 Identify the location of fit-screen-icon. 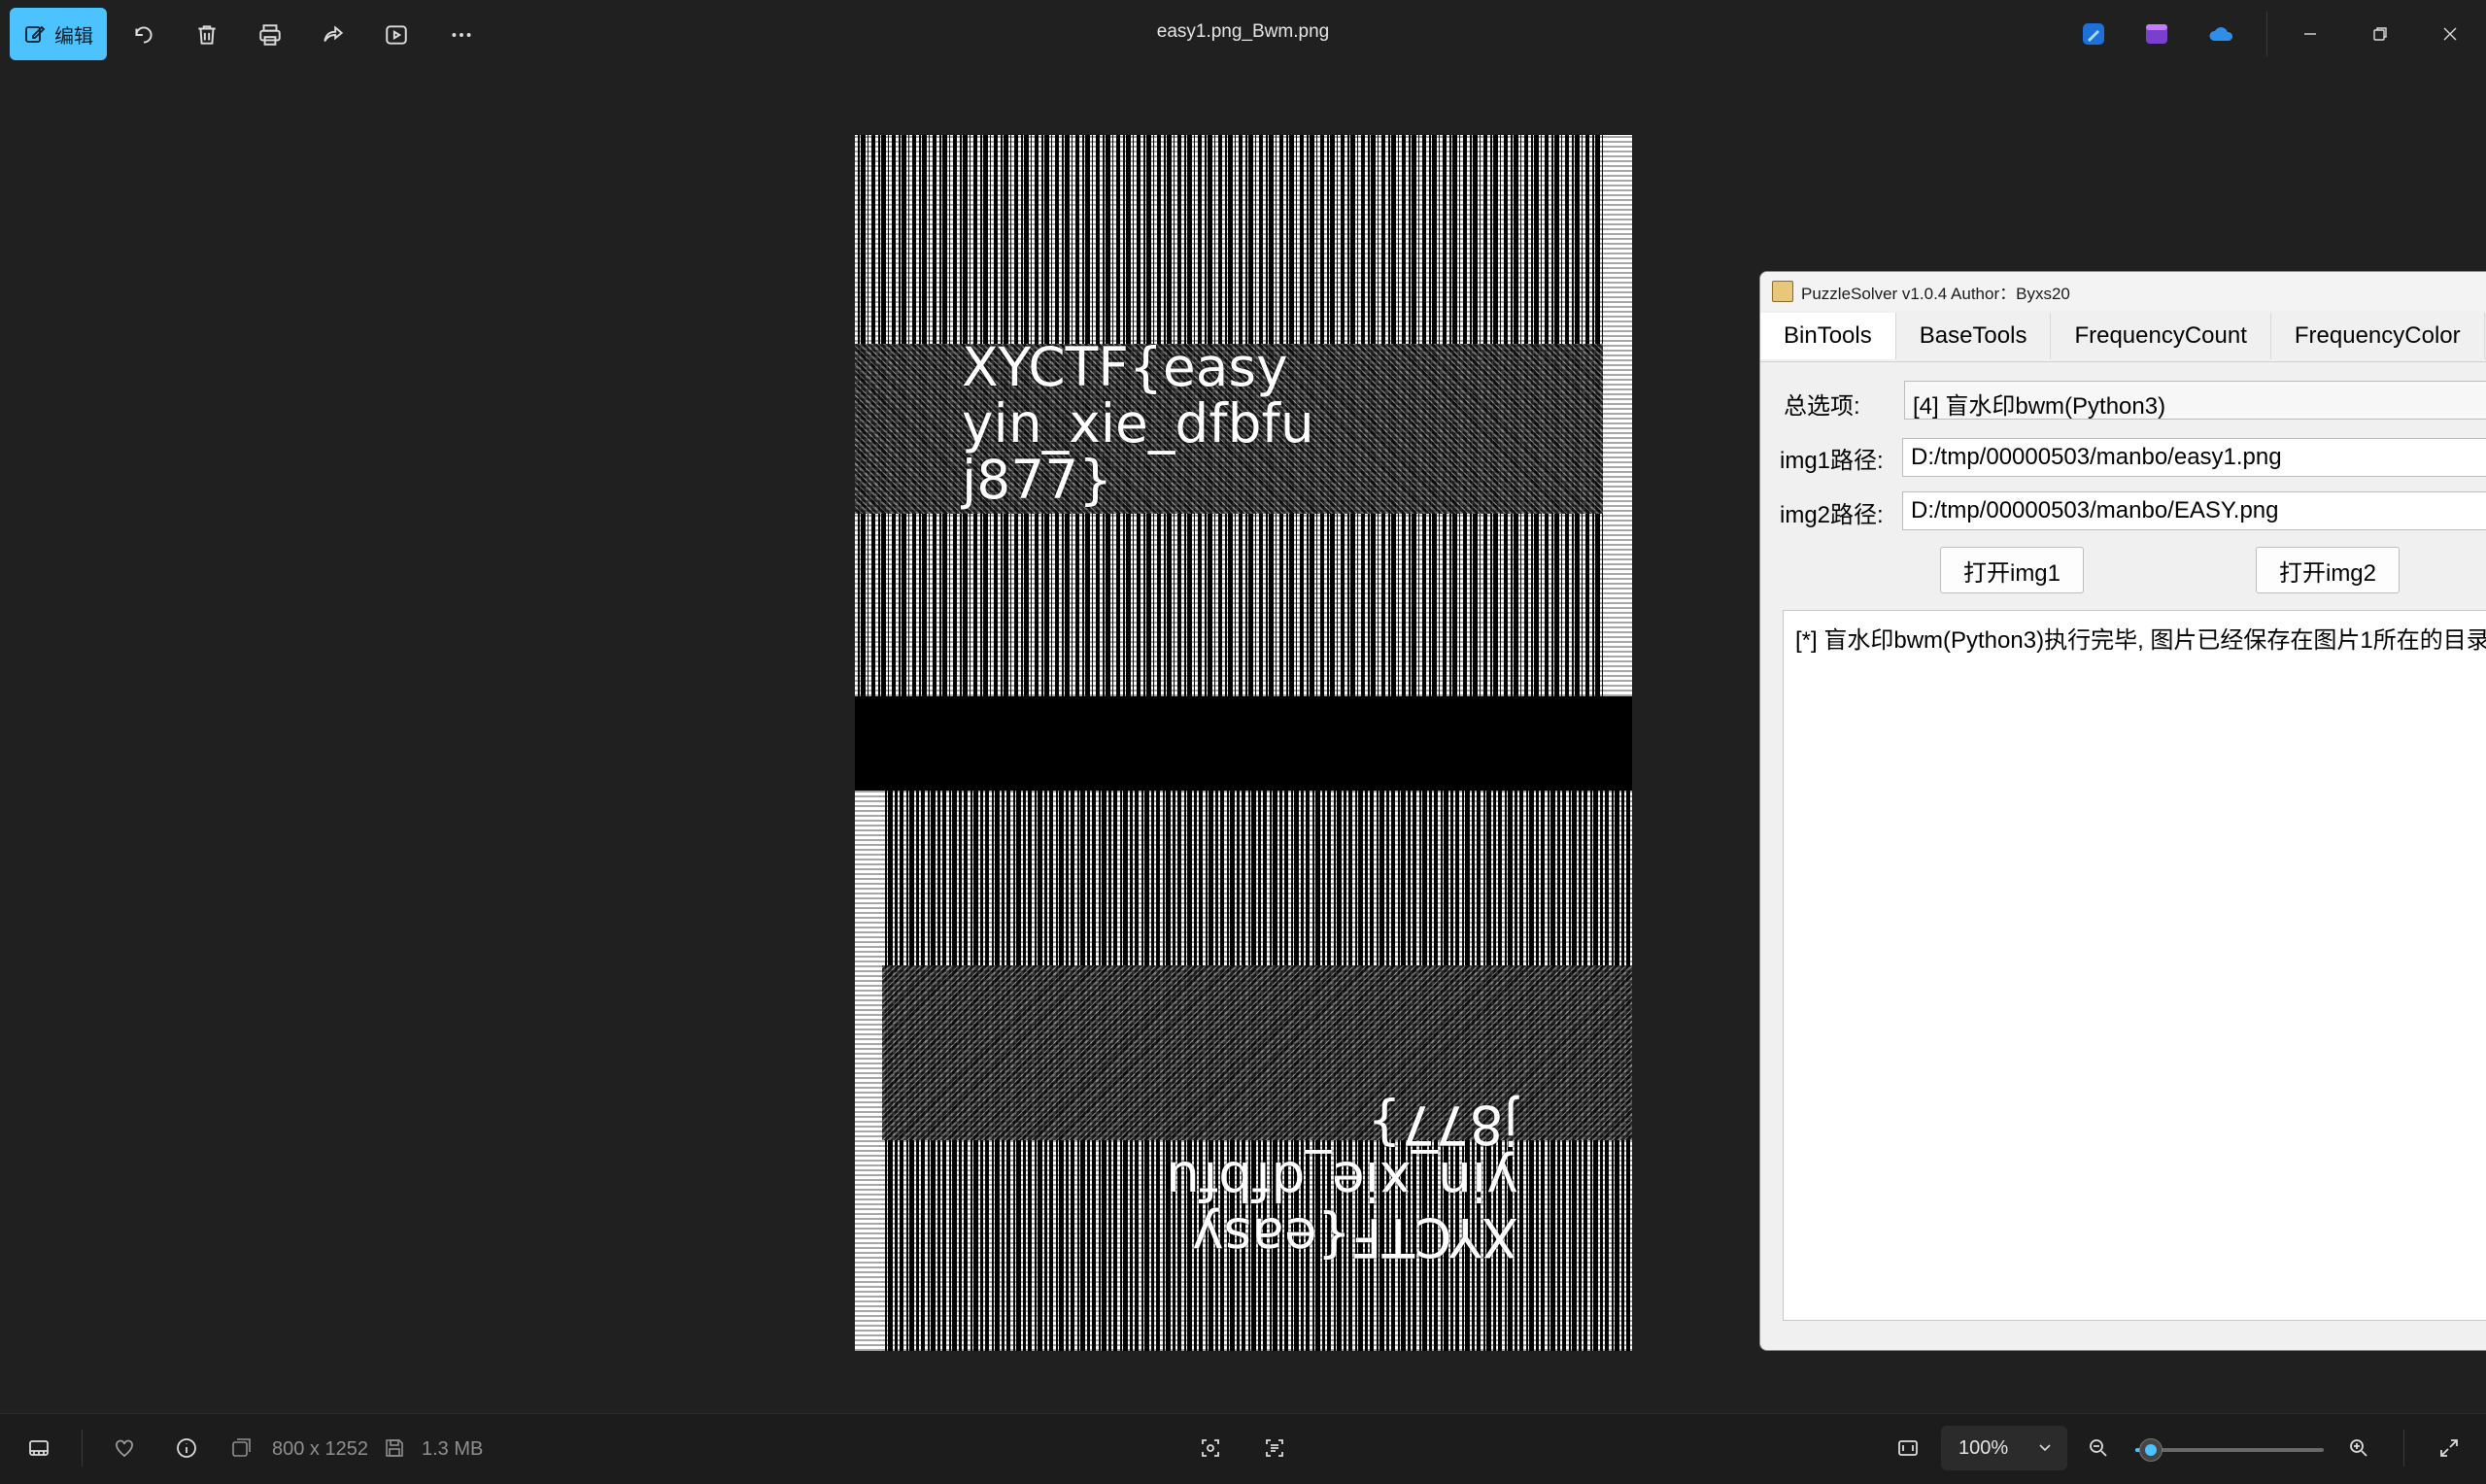
(1908, 1448).